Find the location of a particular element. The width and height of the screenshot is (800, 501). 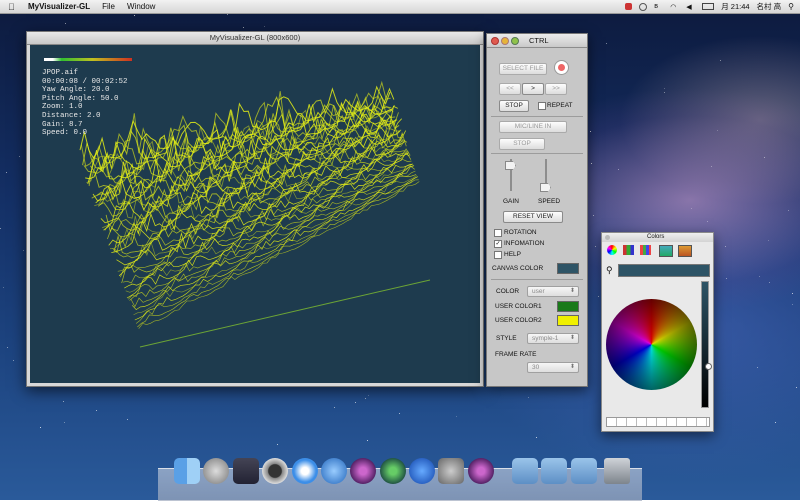

current-color-well is located at coordinates (664, 270).